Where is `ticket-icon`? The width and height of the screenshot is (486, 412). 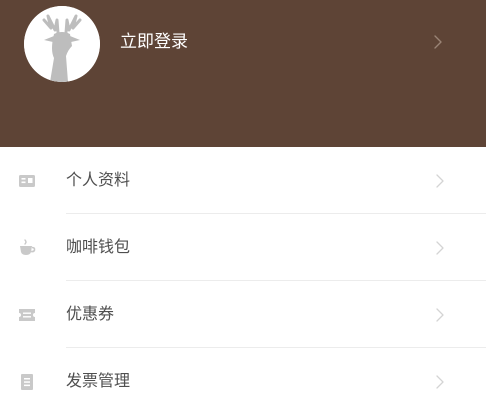
ticket-icon is located at coordinates (27, 315).